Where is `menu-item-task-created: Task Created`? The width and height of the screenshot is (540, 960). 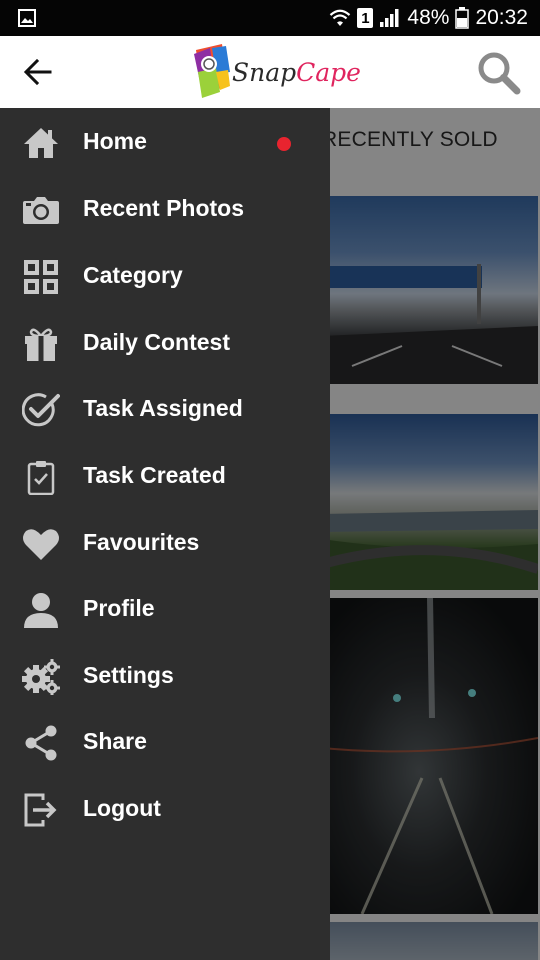 menu-item-task-created: Task Created is located at coordinates (165, 477).